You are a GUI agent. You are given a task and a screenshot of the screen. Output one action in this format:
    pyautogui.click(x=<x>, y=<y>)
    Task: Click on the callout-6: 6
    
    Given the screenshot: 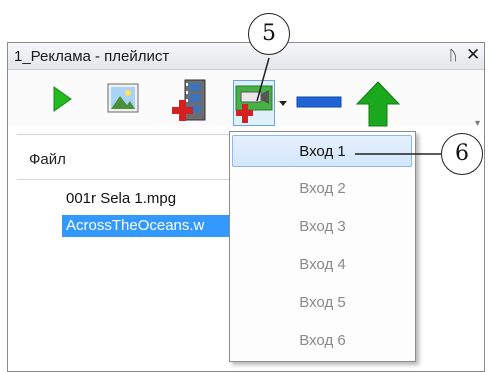 What is the action you would take?
    pyautogui.click(x=462, y=154)
    